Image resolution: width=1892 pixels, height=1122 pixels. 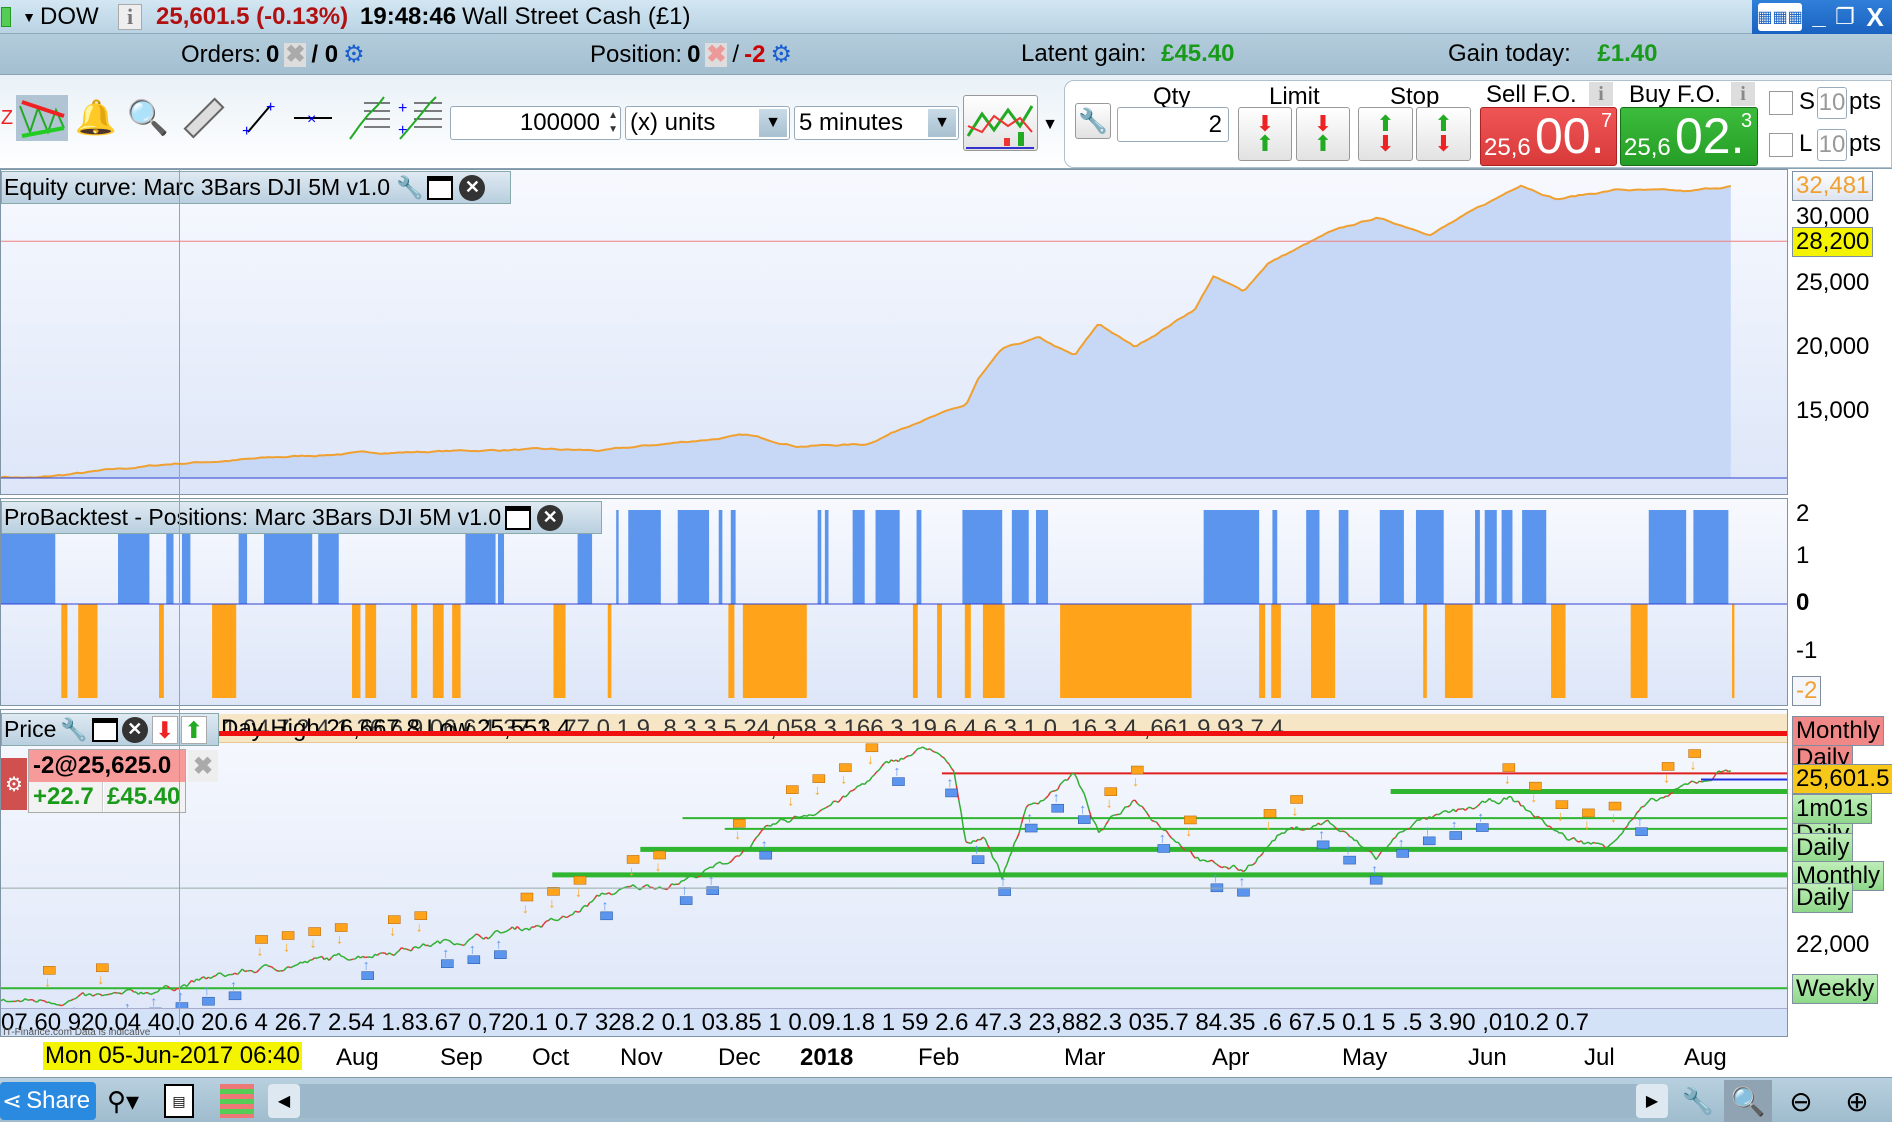 What do you see at coordinates (29, 17) in the screenshot?
I see `instrument-dropdown-icon: ▼` at bounding box center [29, 17].